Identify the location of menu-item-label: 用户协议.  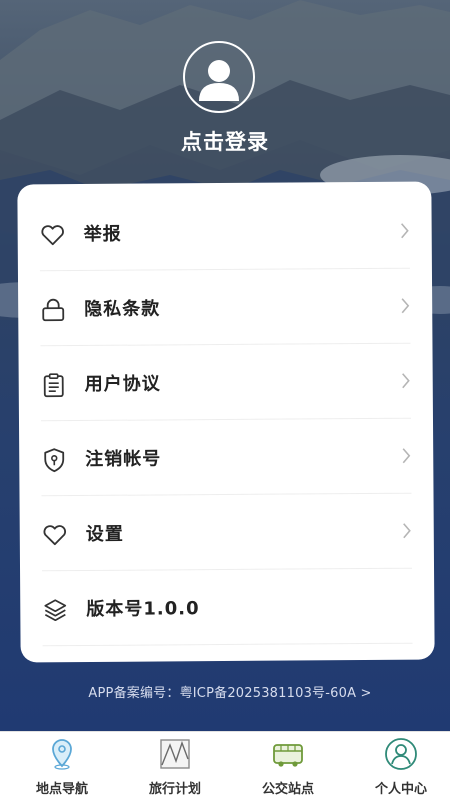
(122, 384).